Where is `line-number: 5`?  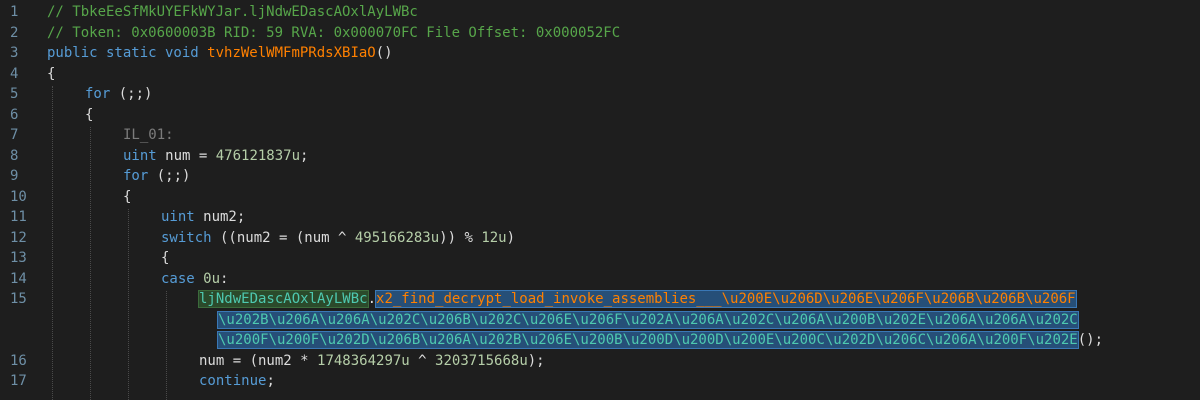 line-number: 5 is located at coordinates (14, 94).